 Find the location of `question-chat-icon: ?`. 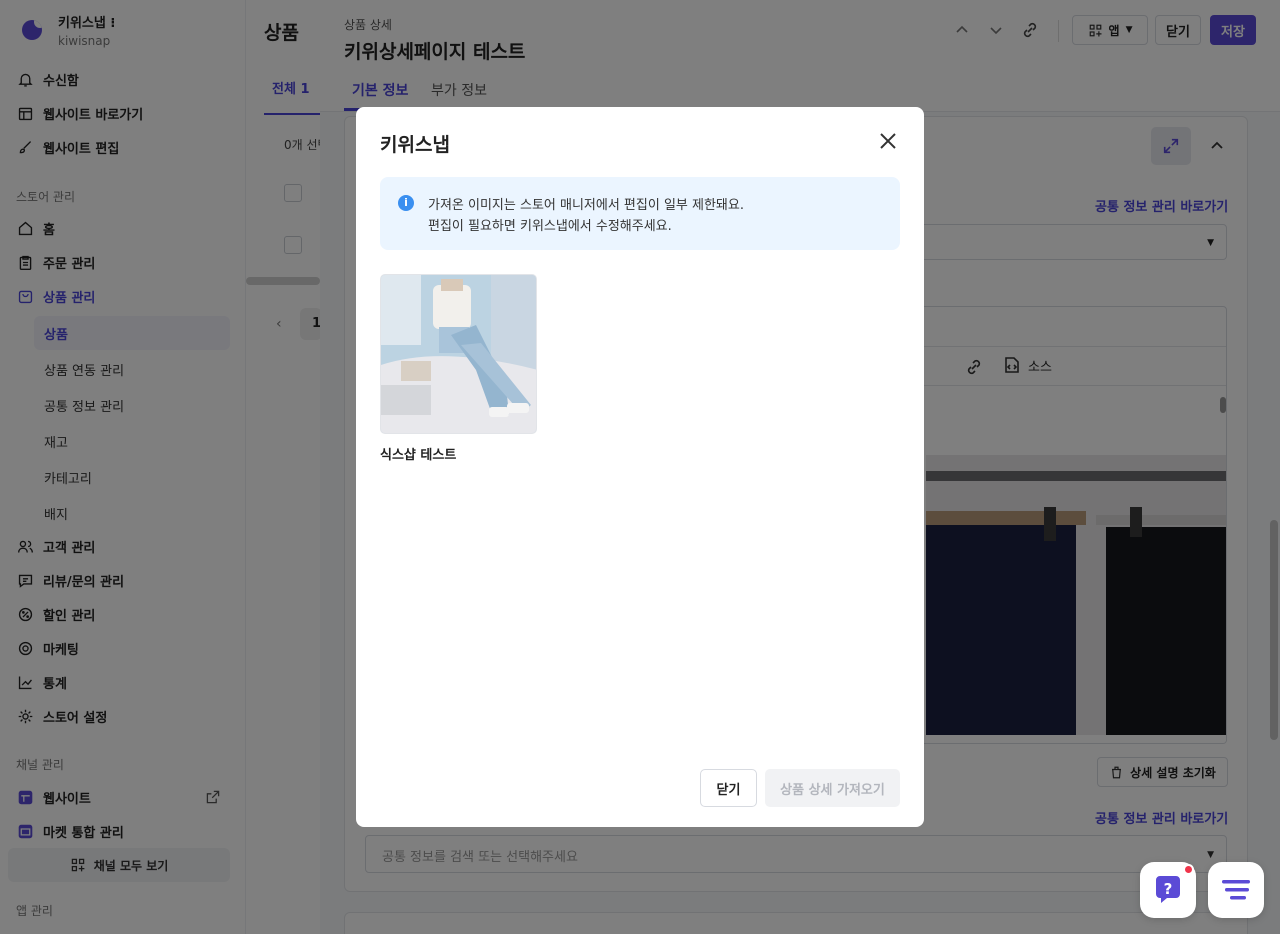

question-chat-icon: ? is located at coordinates (1168, 889).